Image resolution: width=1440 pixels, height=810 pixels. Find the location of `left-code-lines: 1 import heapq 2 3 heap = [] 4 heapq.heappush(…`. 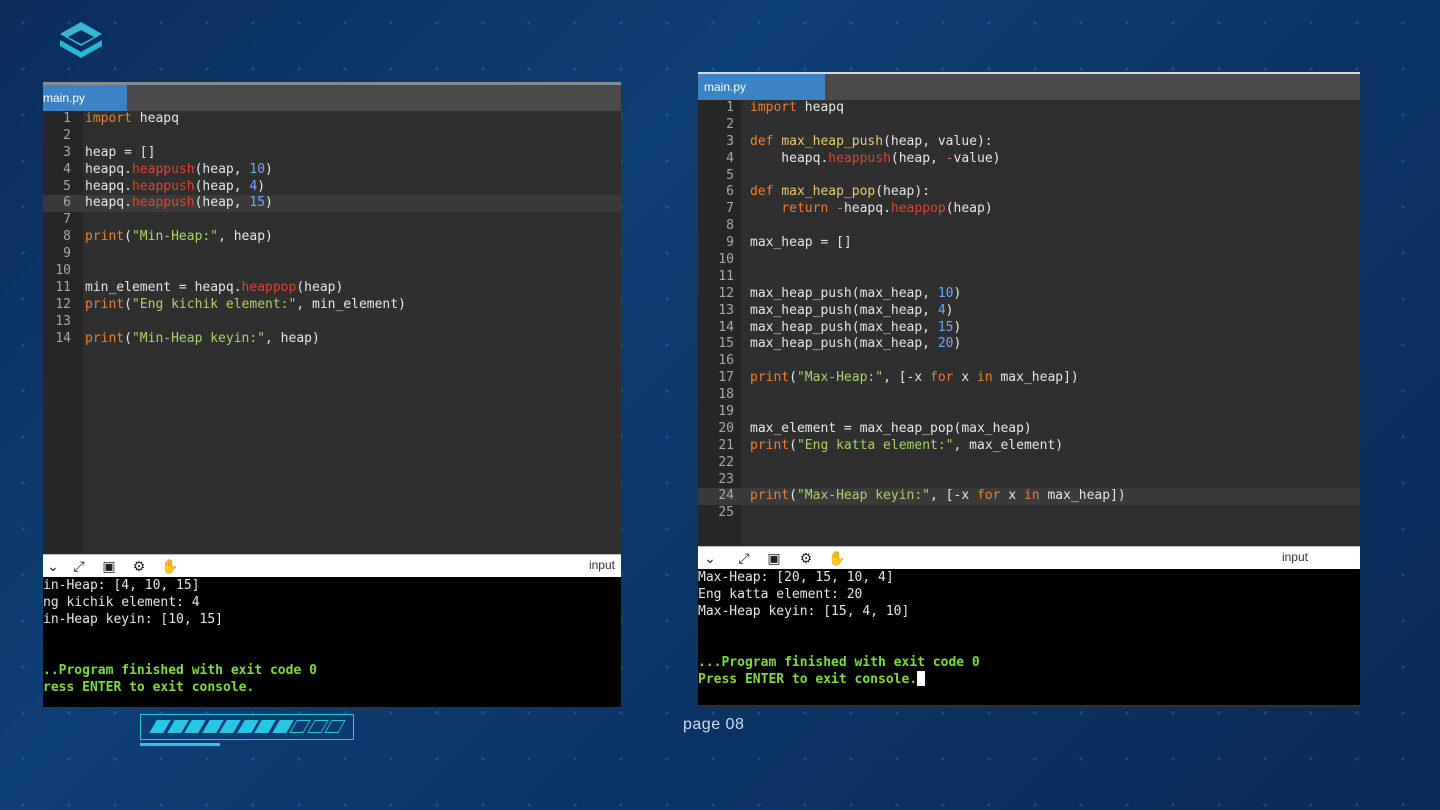

left-code-lines: 1 import heapq 2 3 heap = [] 4 heapq.heappush(… is located at coordinates (332, 229).